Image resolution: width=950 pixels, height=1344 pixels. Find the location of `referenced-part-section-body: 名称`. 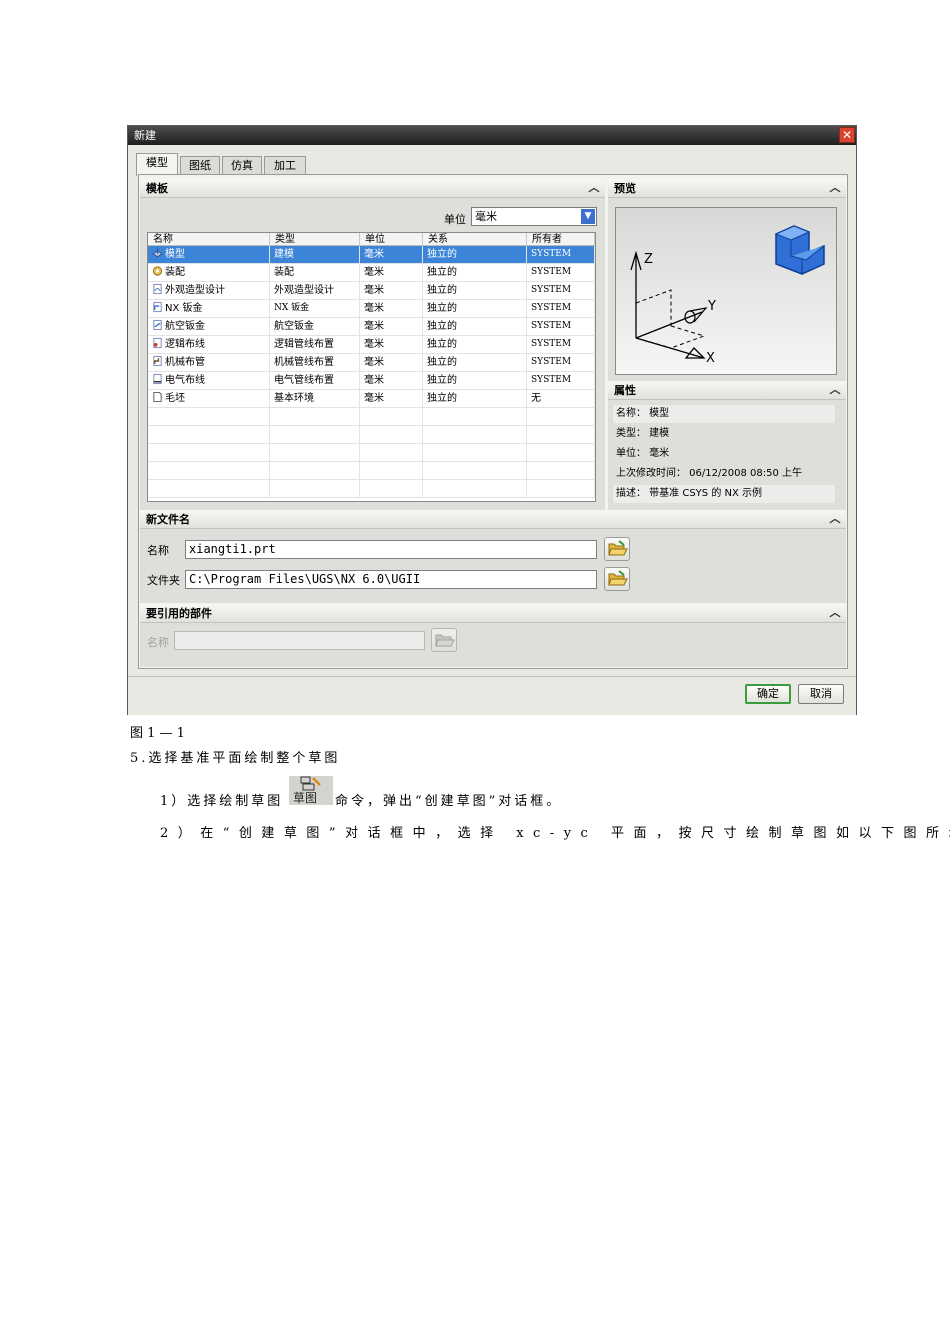

referenced-part-section-body: 名称 is located at coordinates (493, 645).